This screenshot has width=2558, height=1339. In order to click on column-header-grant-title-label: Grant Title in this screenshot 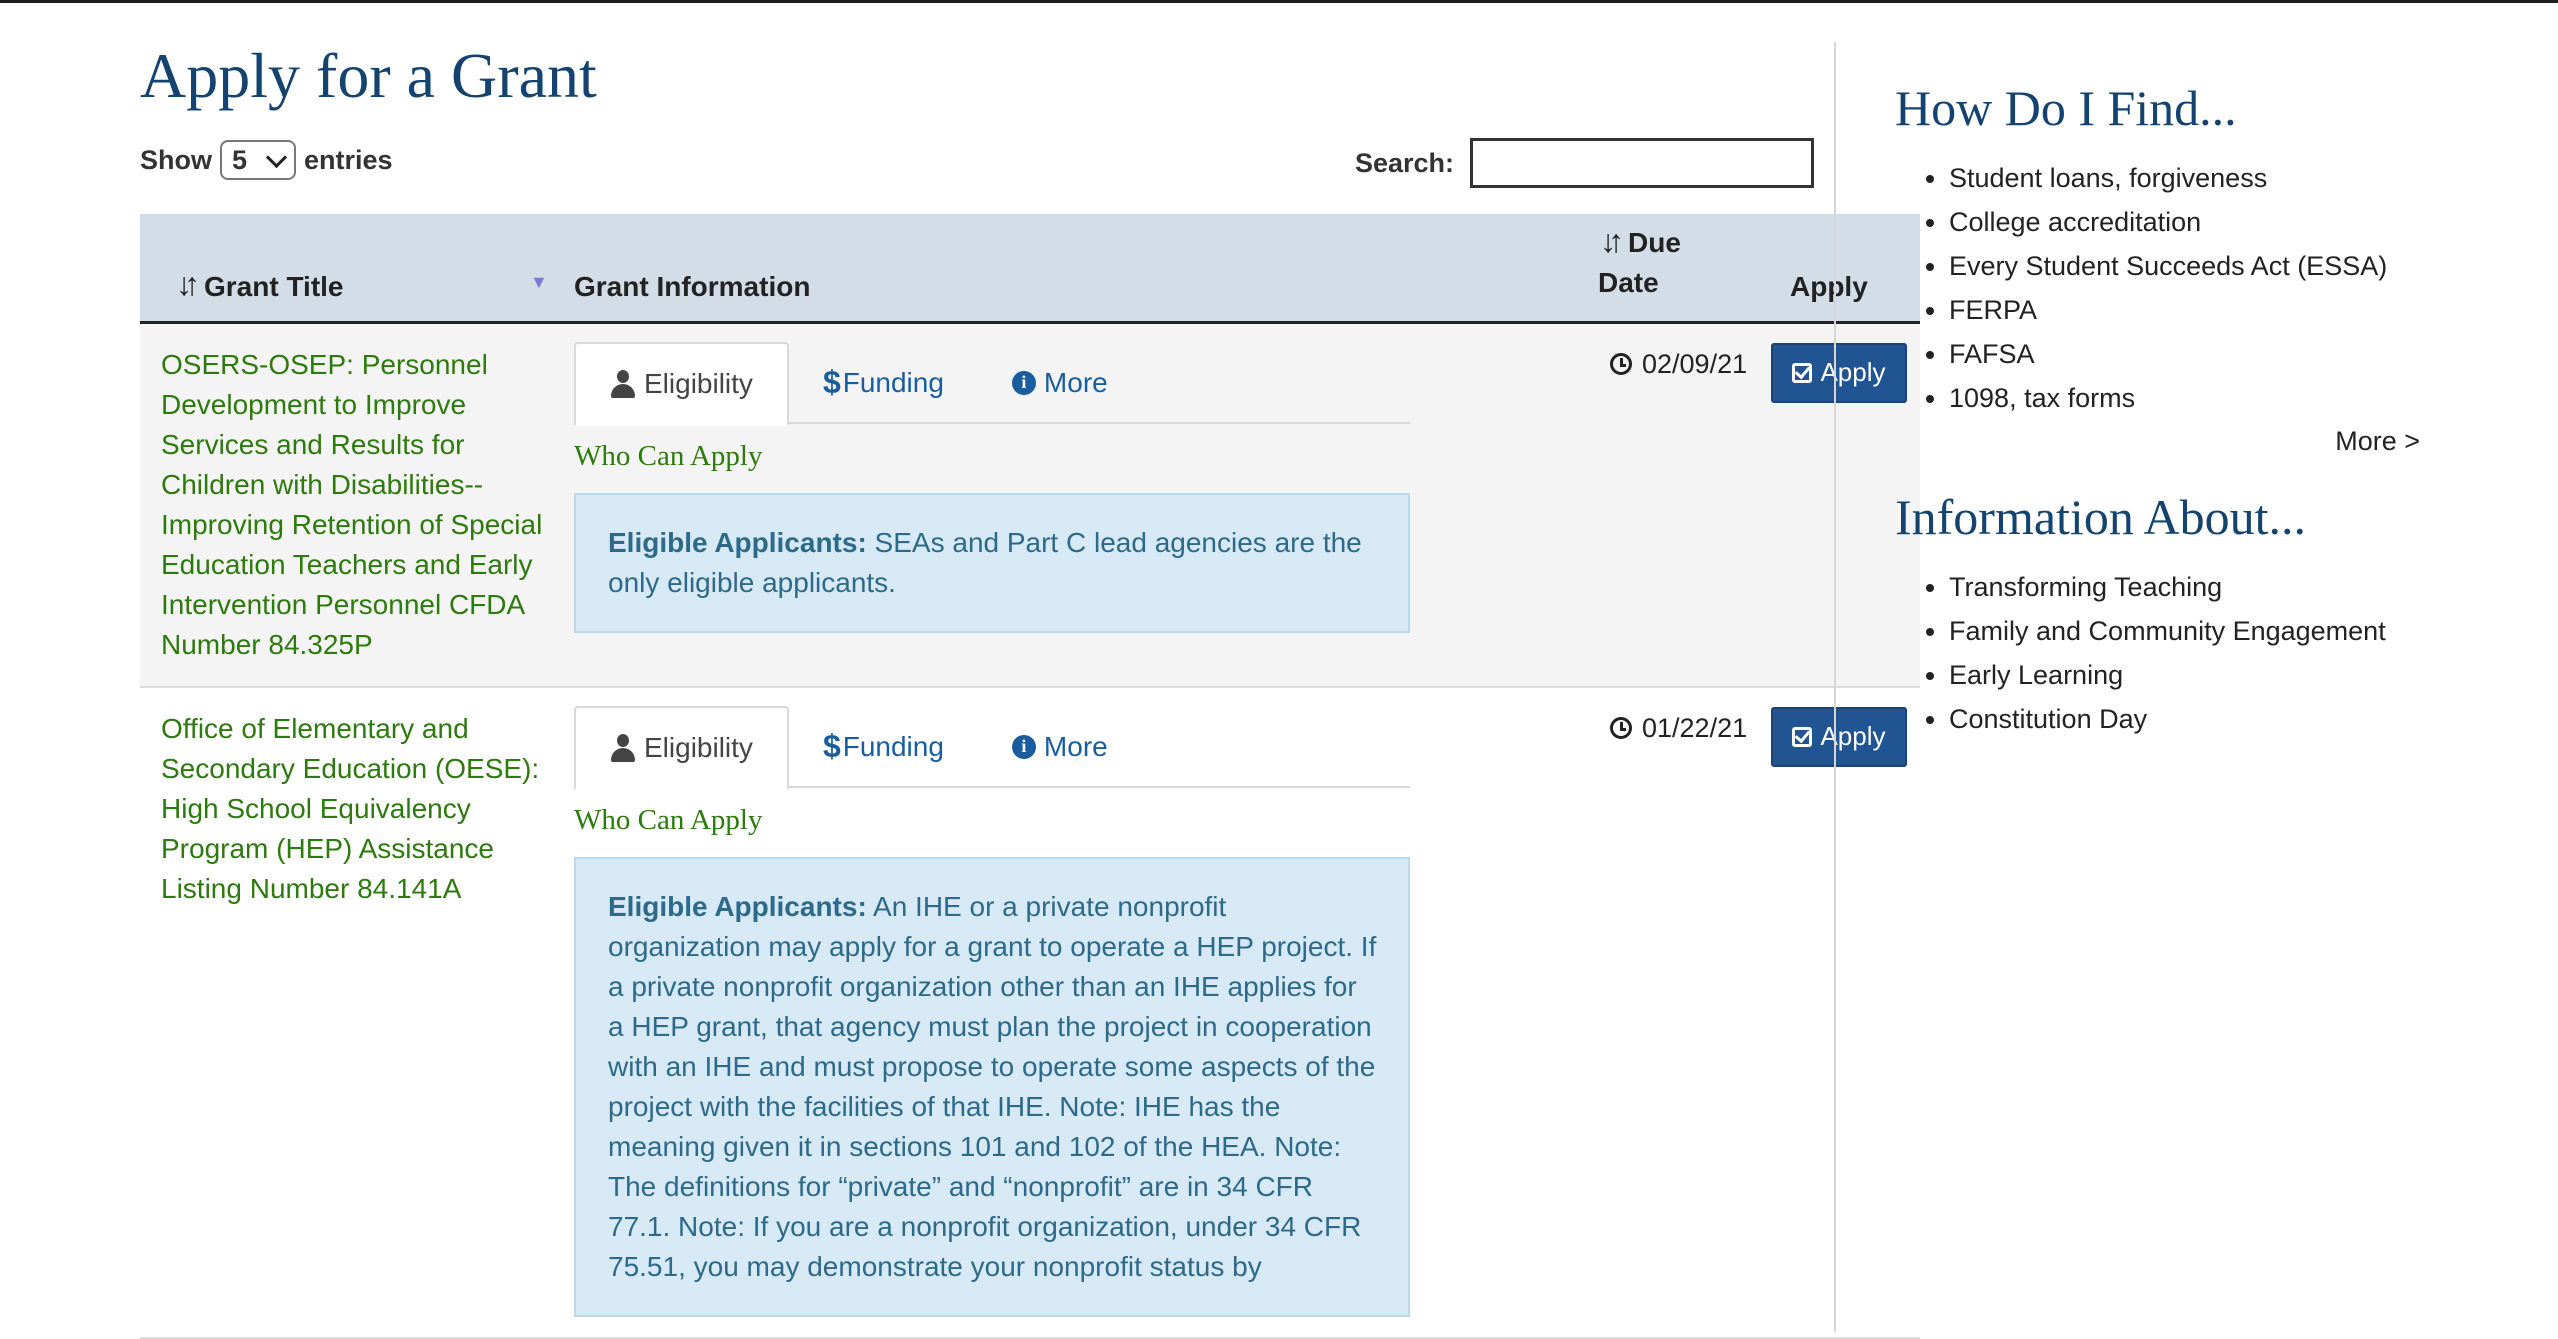, I will do `click(274, 286)`.